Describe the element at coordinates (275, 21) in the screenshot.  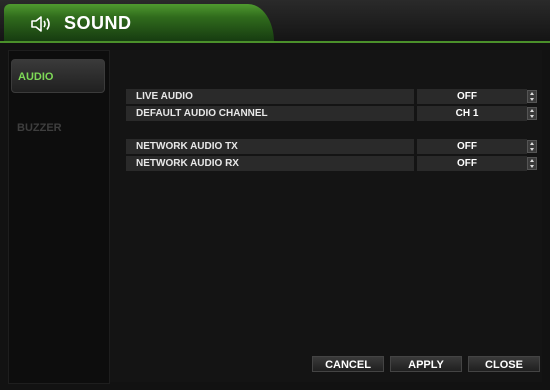
I see `title-bar: SOUND` at that location.